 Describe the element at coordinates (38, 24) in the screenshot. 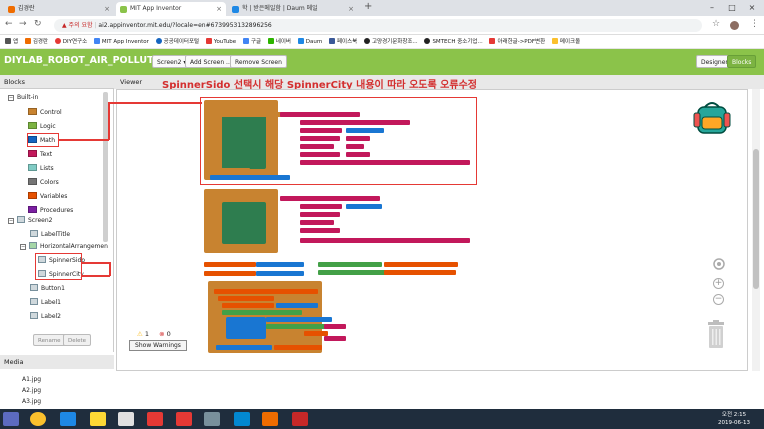

I see `reload-icon: ↻` at that location.